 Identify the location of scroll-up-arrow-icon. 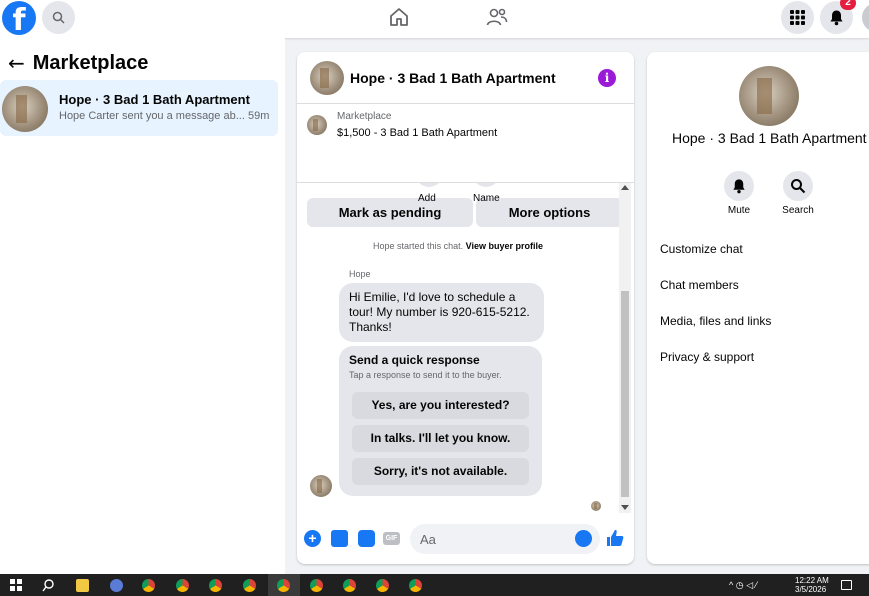
(625, 187).